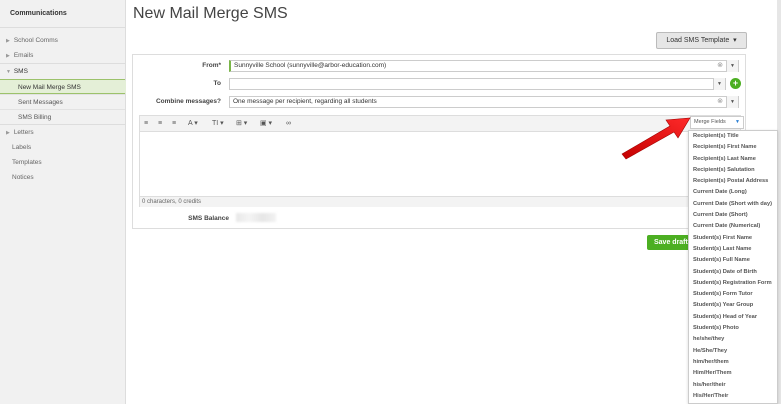  Describe the element at coordinates (62, 71) in the screenshot. I see `sidebar-item-sms: ▼ SMS` at that location.